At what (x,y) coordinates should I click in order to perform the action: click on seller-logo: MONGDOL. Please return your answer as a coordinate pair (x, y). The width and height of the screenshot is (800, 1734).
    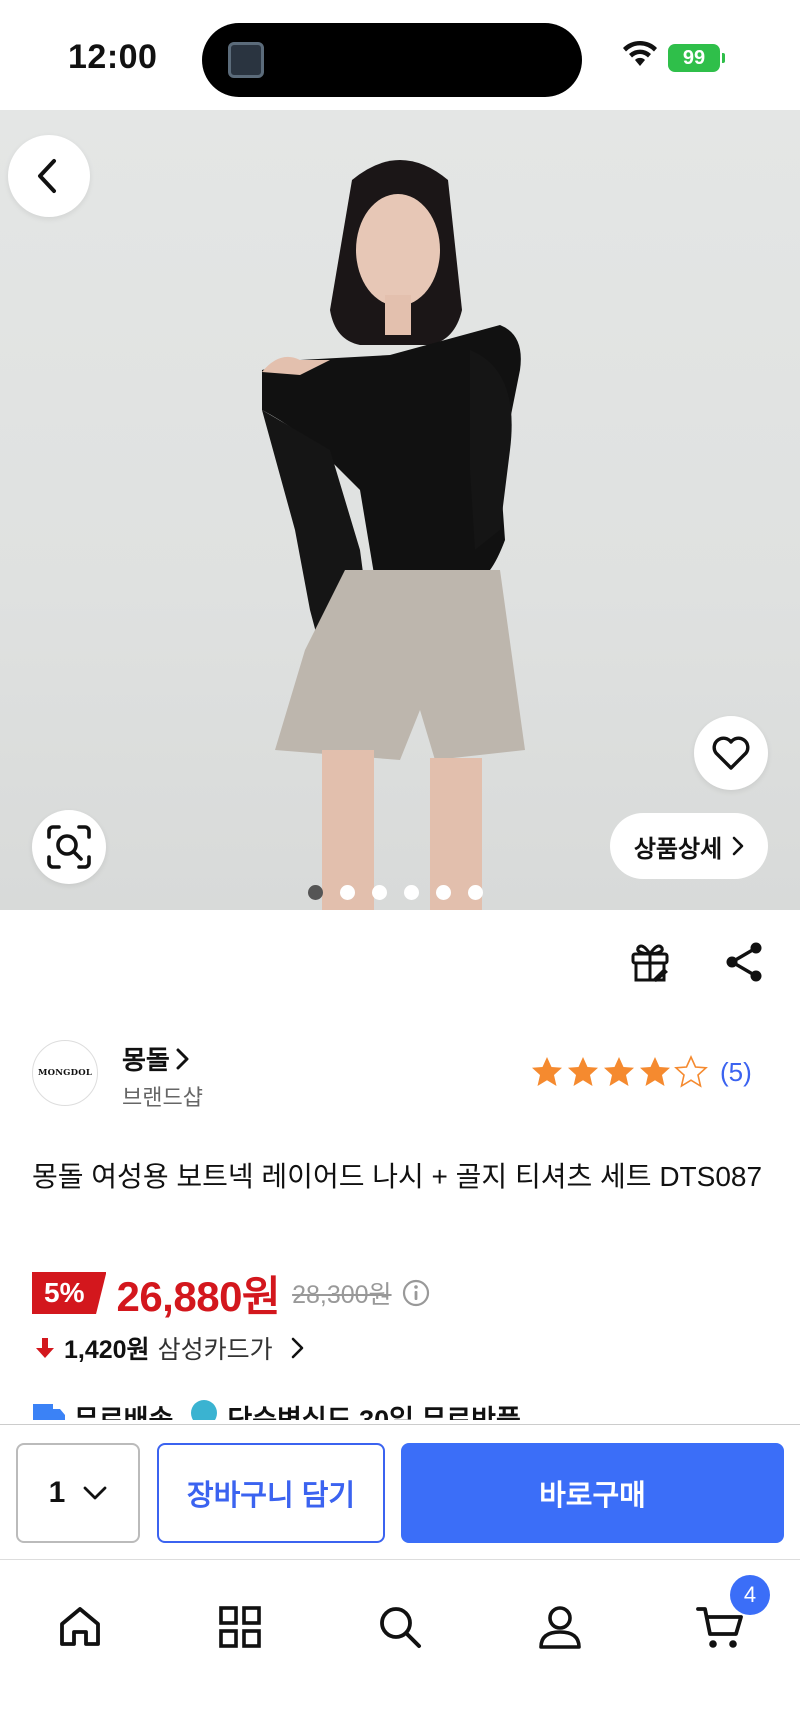
    Looking at the image, I should click on (65, 1073).